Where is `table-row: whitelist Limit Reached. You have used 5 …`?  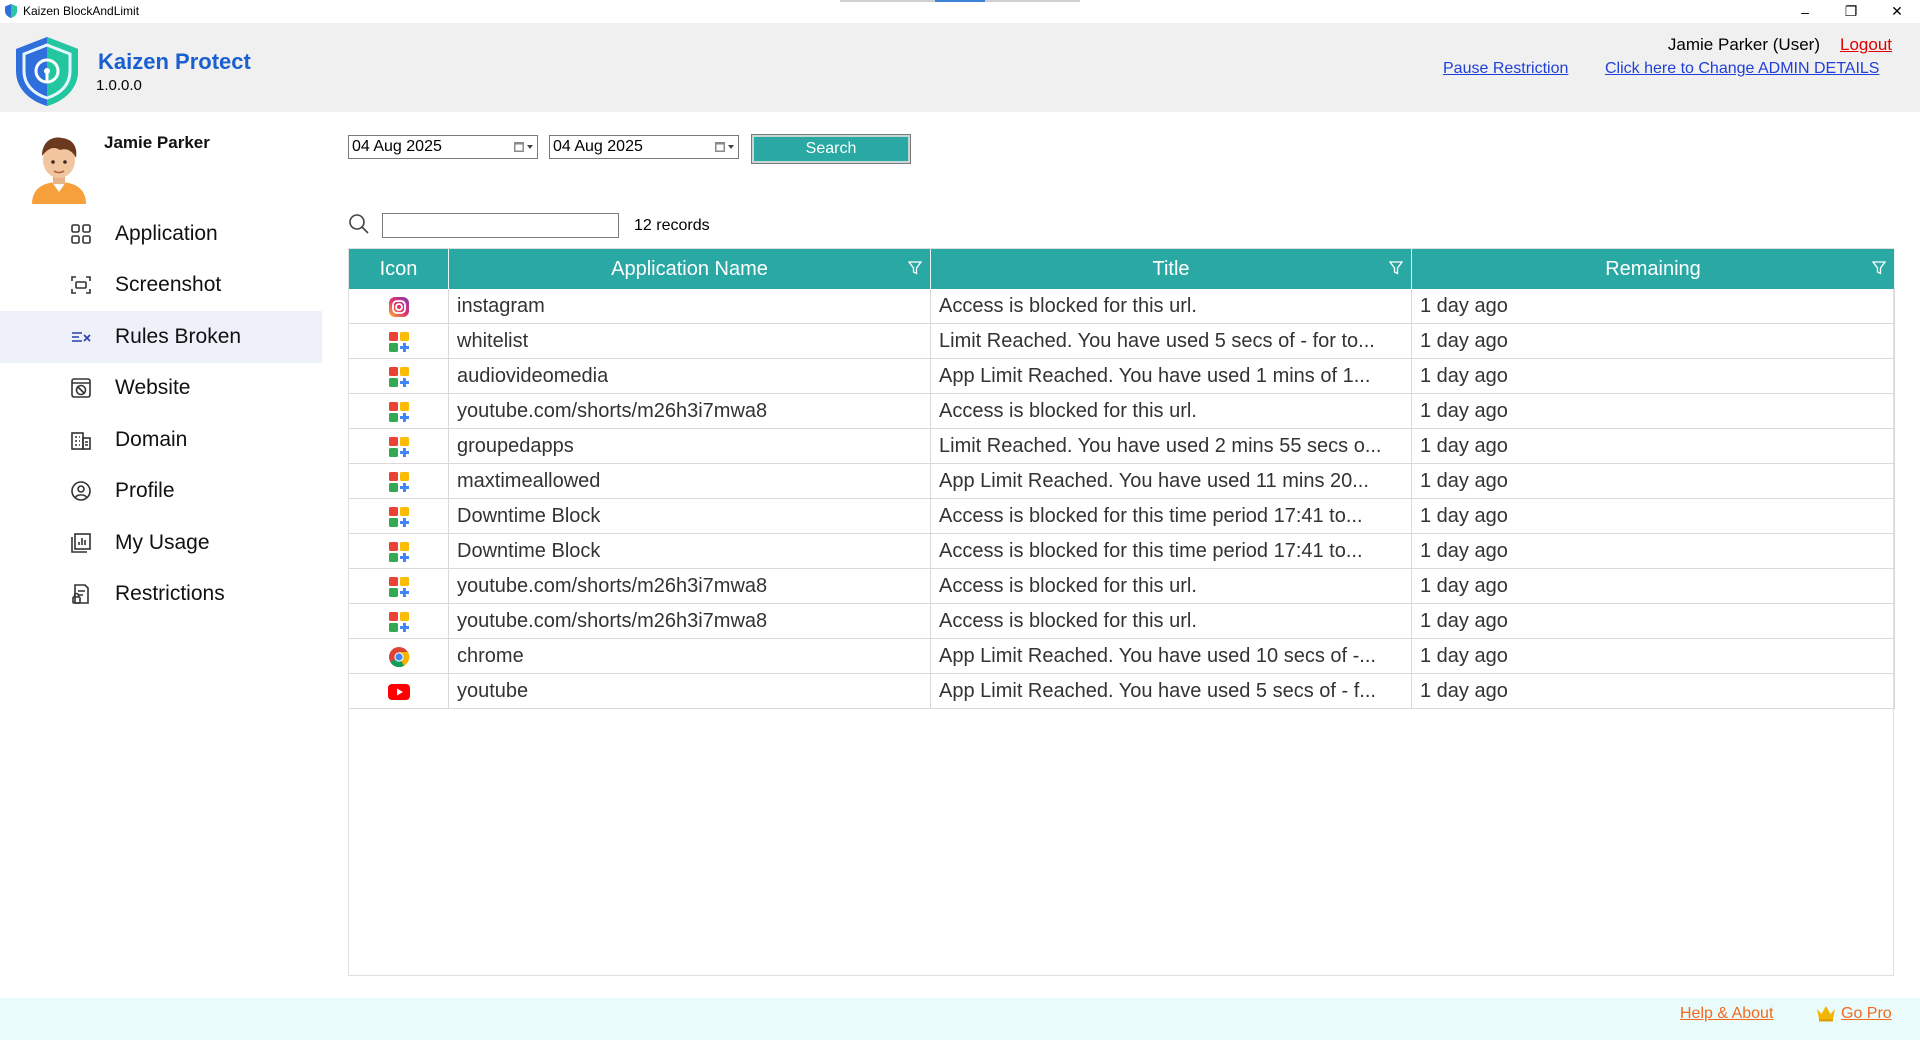 table-row: whitelist Limit Reached. You have used 5 … is located at coordinates (1122, 341).